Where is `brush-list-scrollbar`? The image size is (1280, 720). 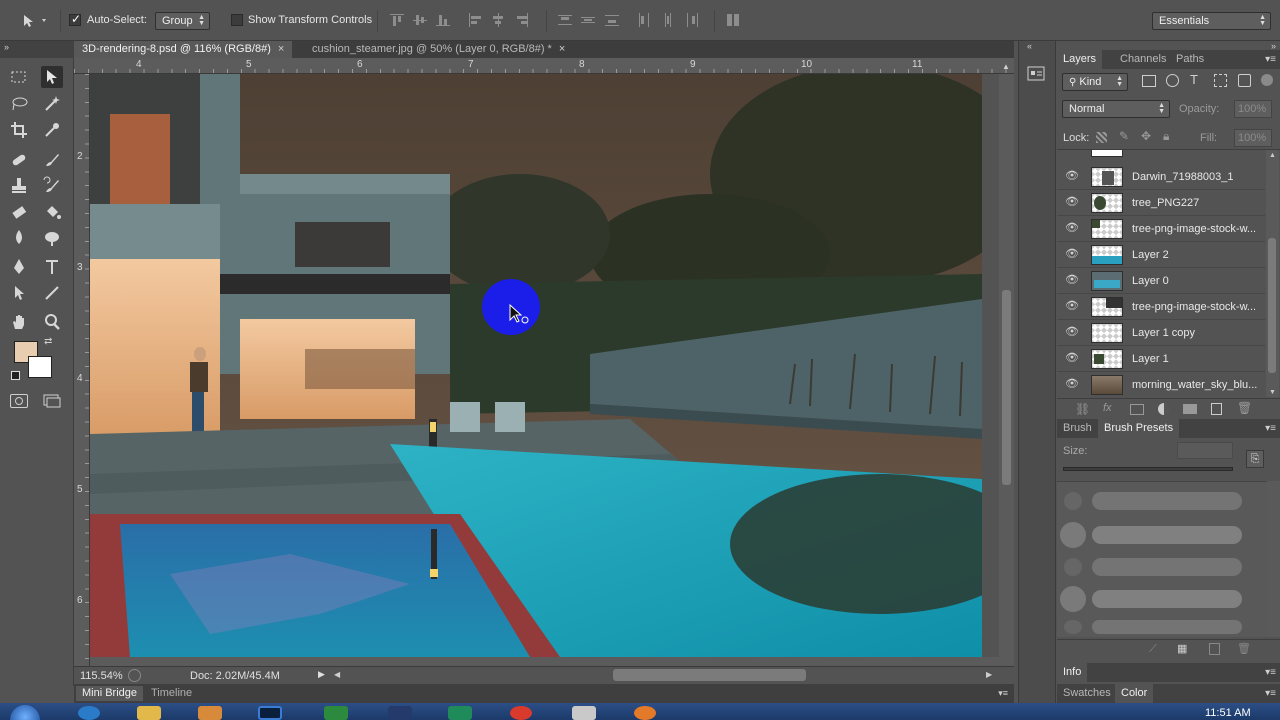
brush-list-scrollbar is located at coordinates (1273, 559).